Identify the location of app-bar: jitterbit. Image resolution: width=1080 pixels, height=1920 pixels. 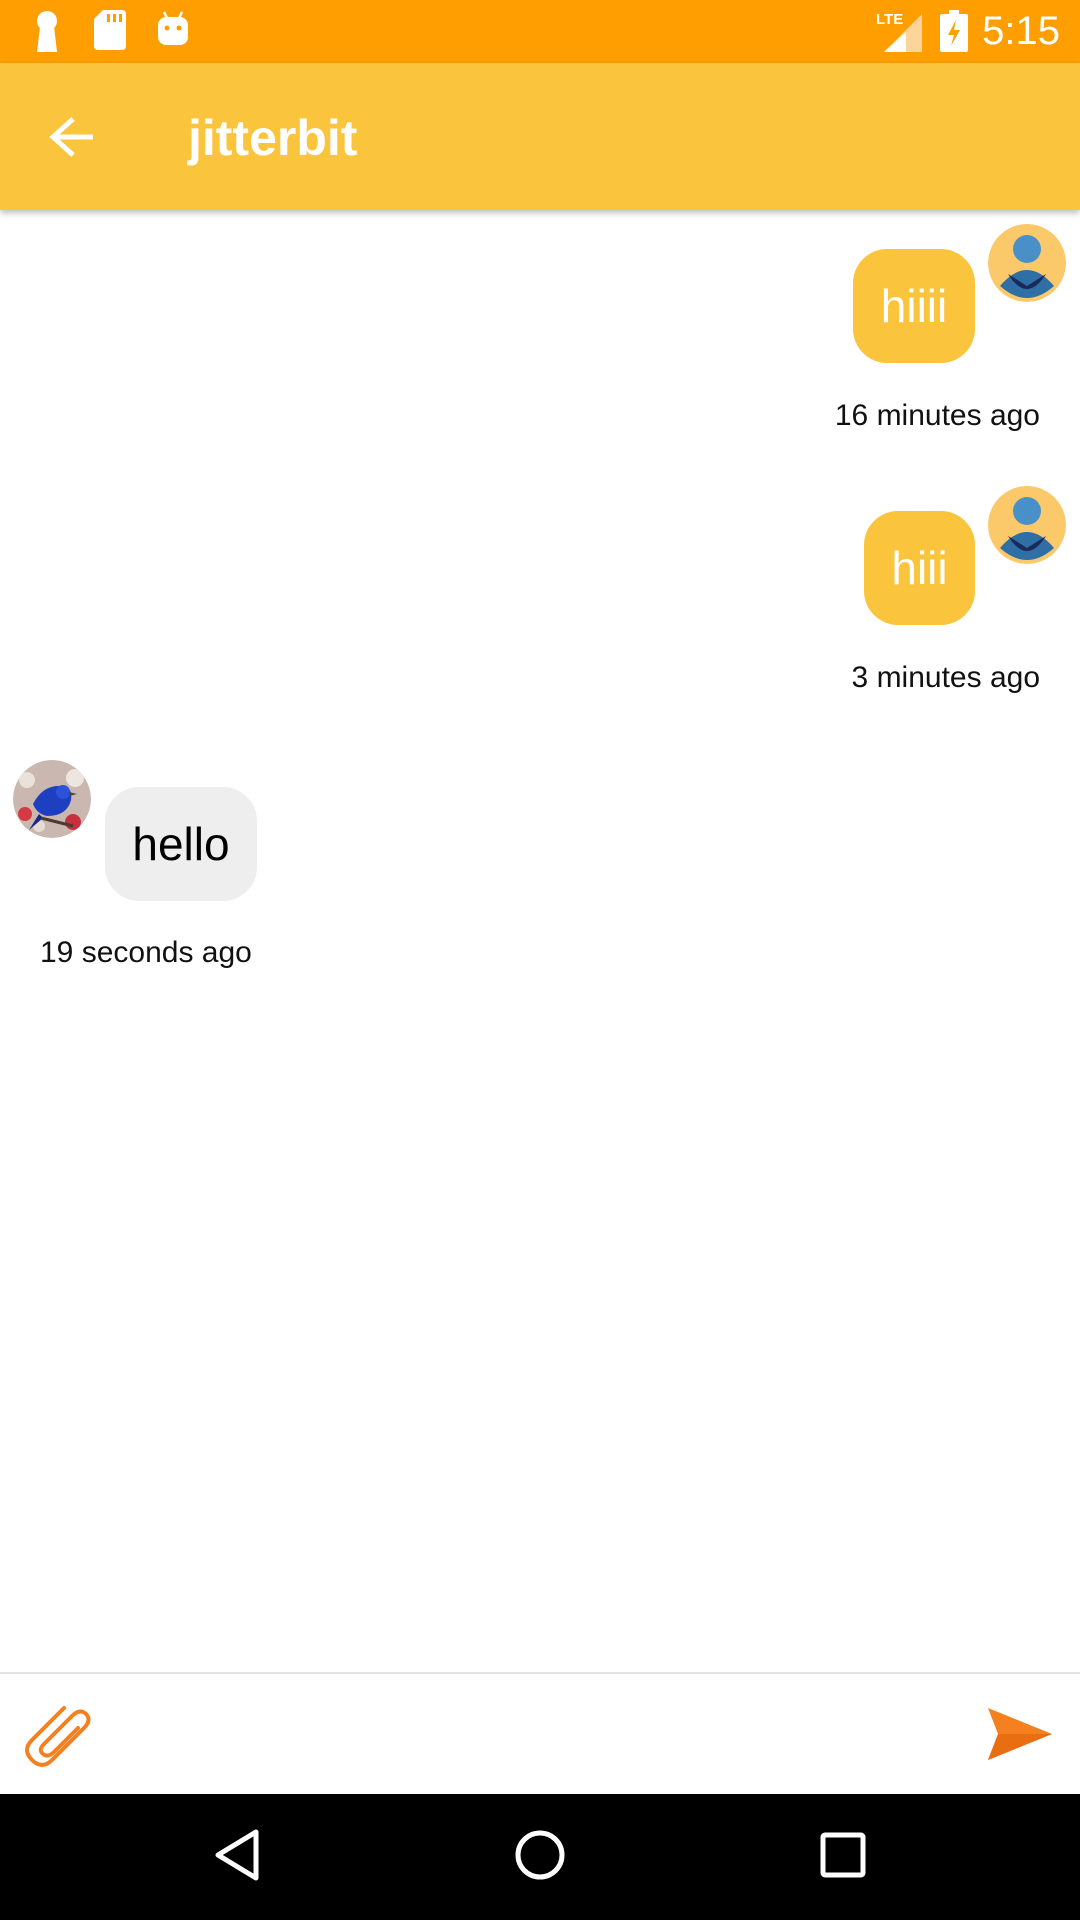
(540, 136).